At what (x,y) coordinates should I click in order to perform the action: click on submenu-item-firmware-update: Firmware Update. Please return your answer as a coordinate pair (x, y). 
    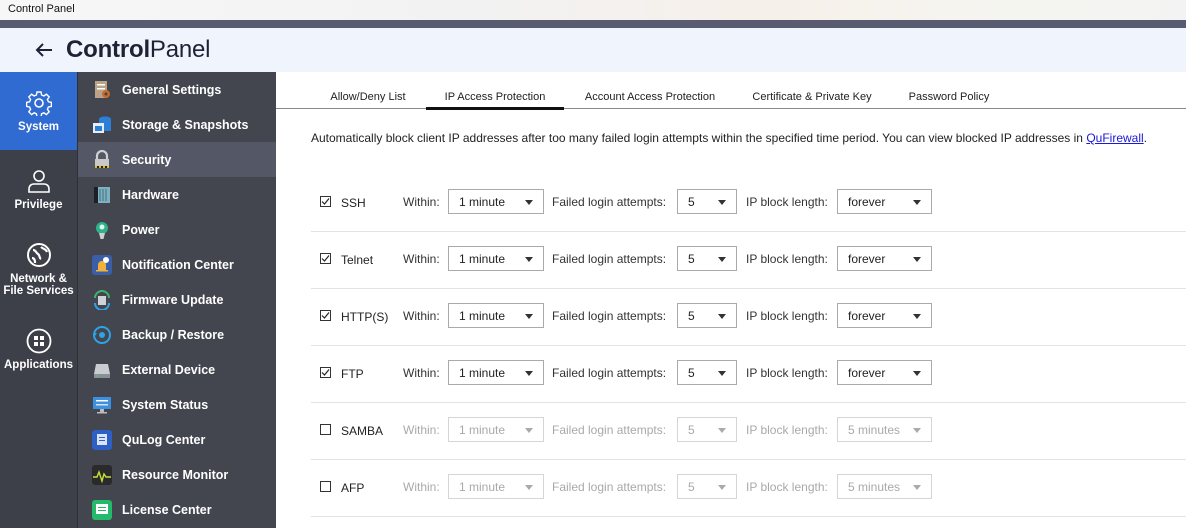
    Looking at the image, I should click on (177, 299).